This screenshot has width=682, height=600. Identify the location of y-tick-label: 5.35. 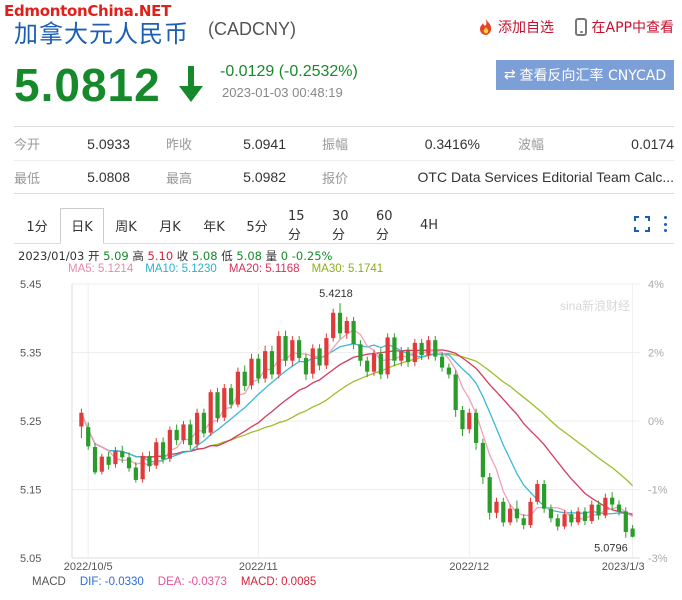
(30, 354).